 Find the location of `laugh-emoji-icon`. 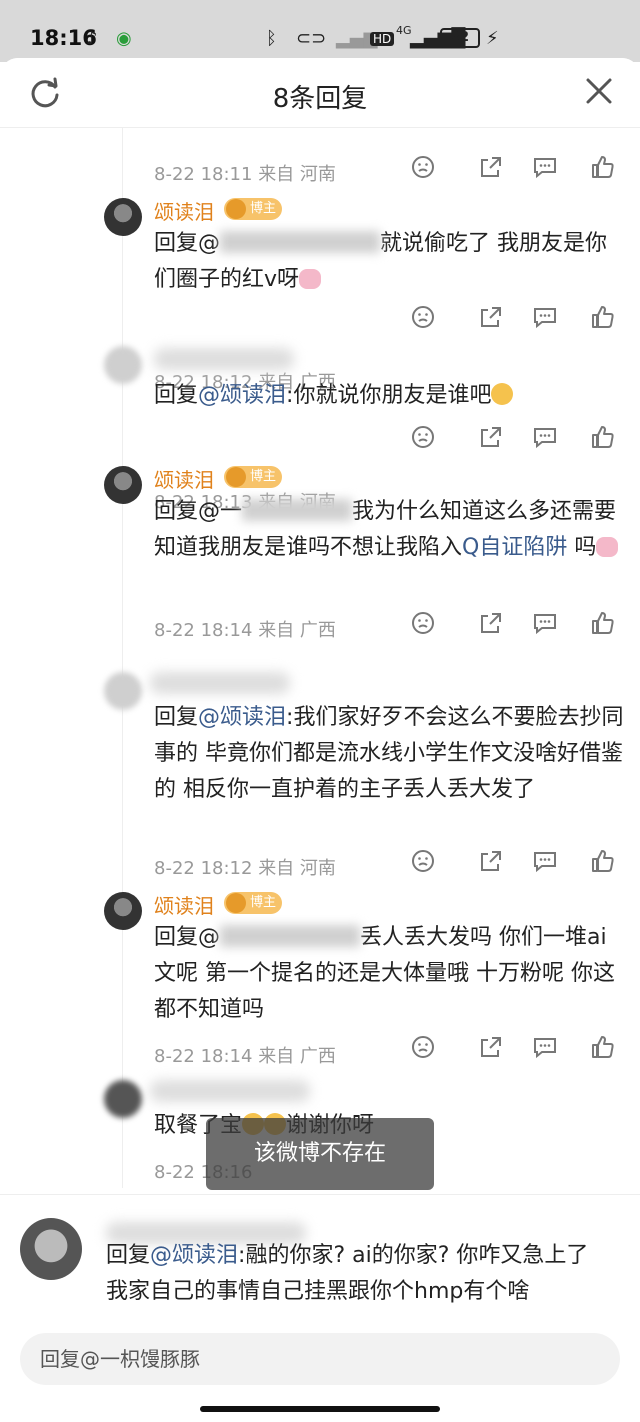

laugh-emoji-icon is located at coordinates (502, 394).